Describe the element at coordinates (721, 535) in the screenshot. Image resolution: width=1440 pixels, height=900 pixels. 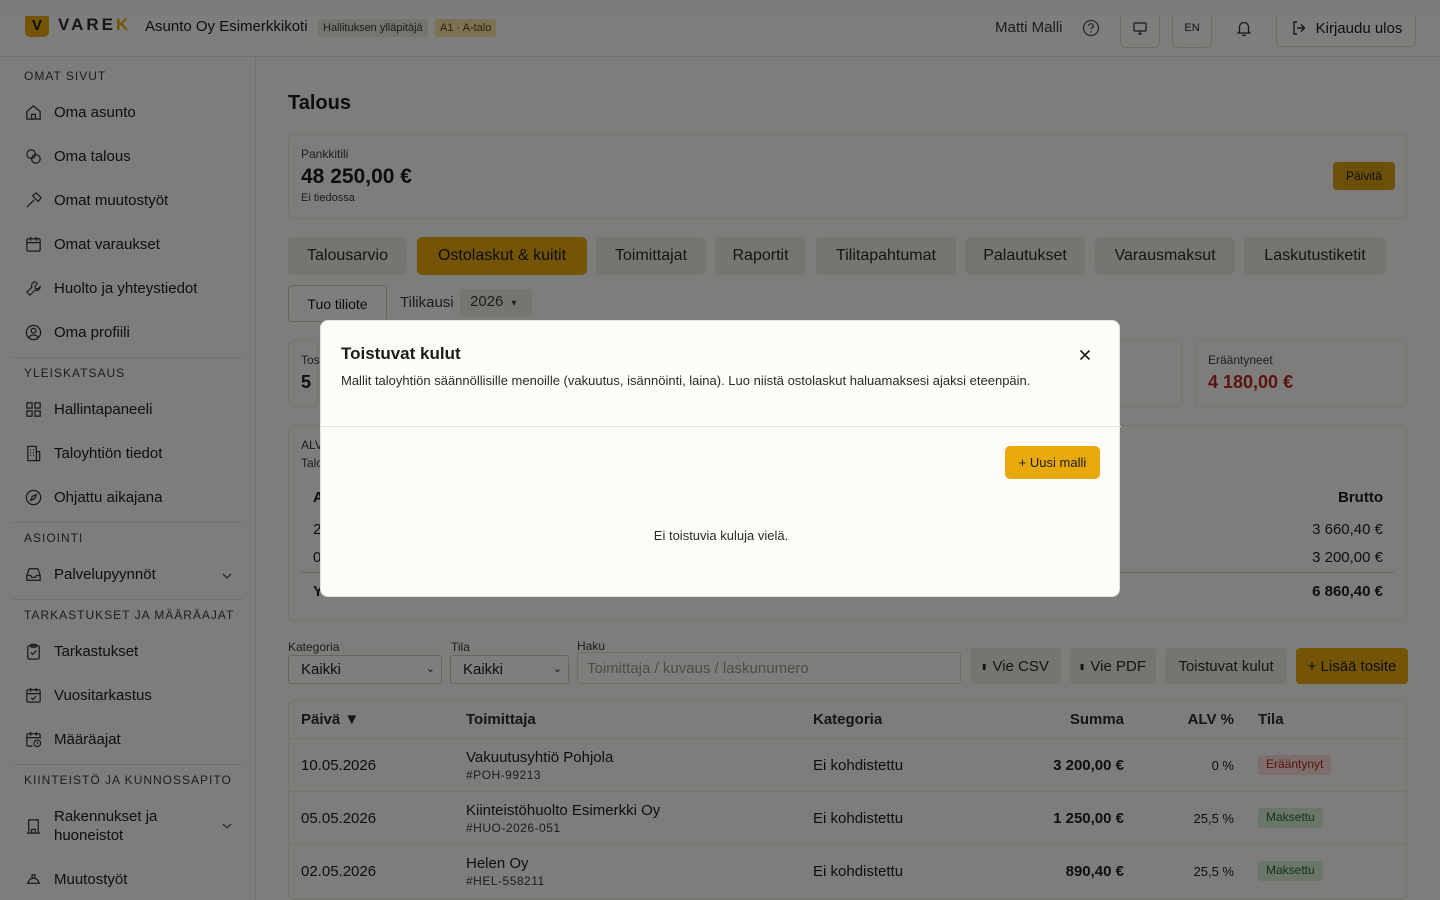
I see `empty-state-text: Ei toistuvia kuluja vielä.` at that location.